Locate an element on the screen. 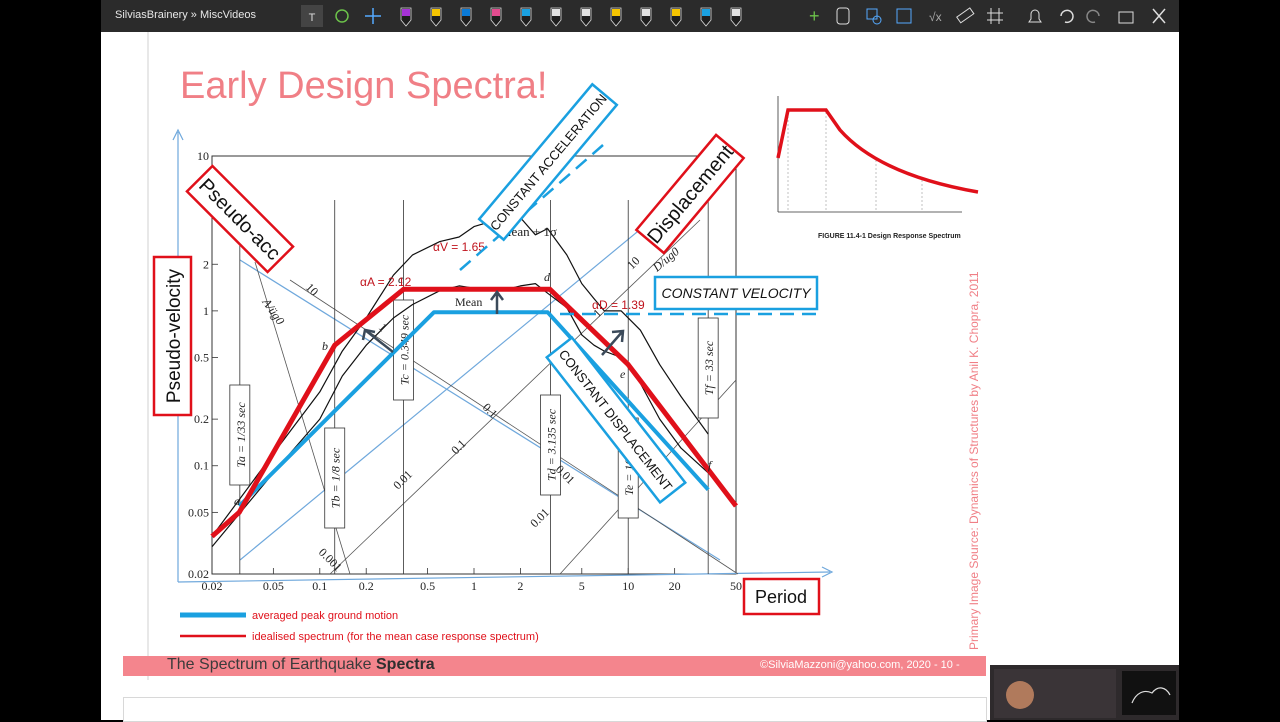  footer-left-bold: Spectra is located at coordinates (405, 664).